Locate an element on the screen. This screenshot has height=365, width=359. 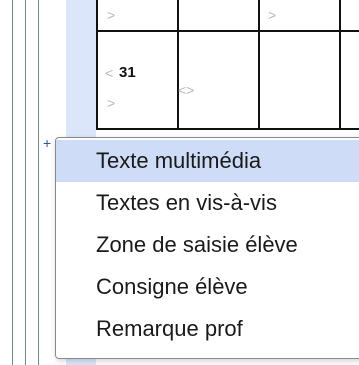
add-icon: + is located at coordinates (47, 143).